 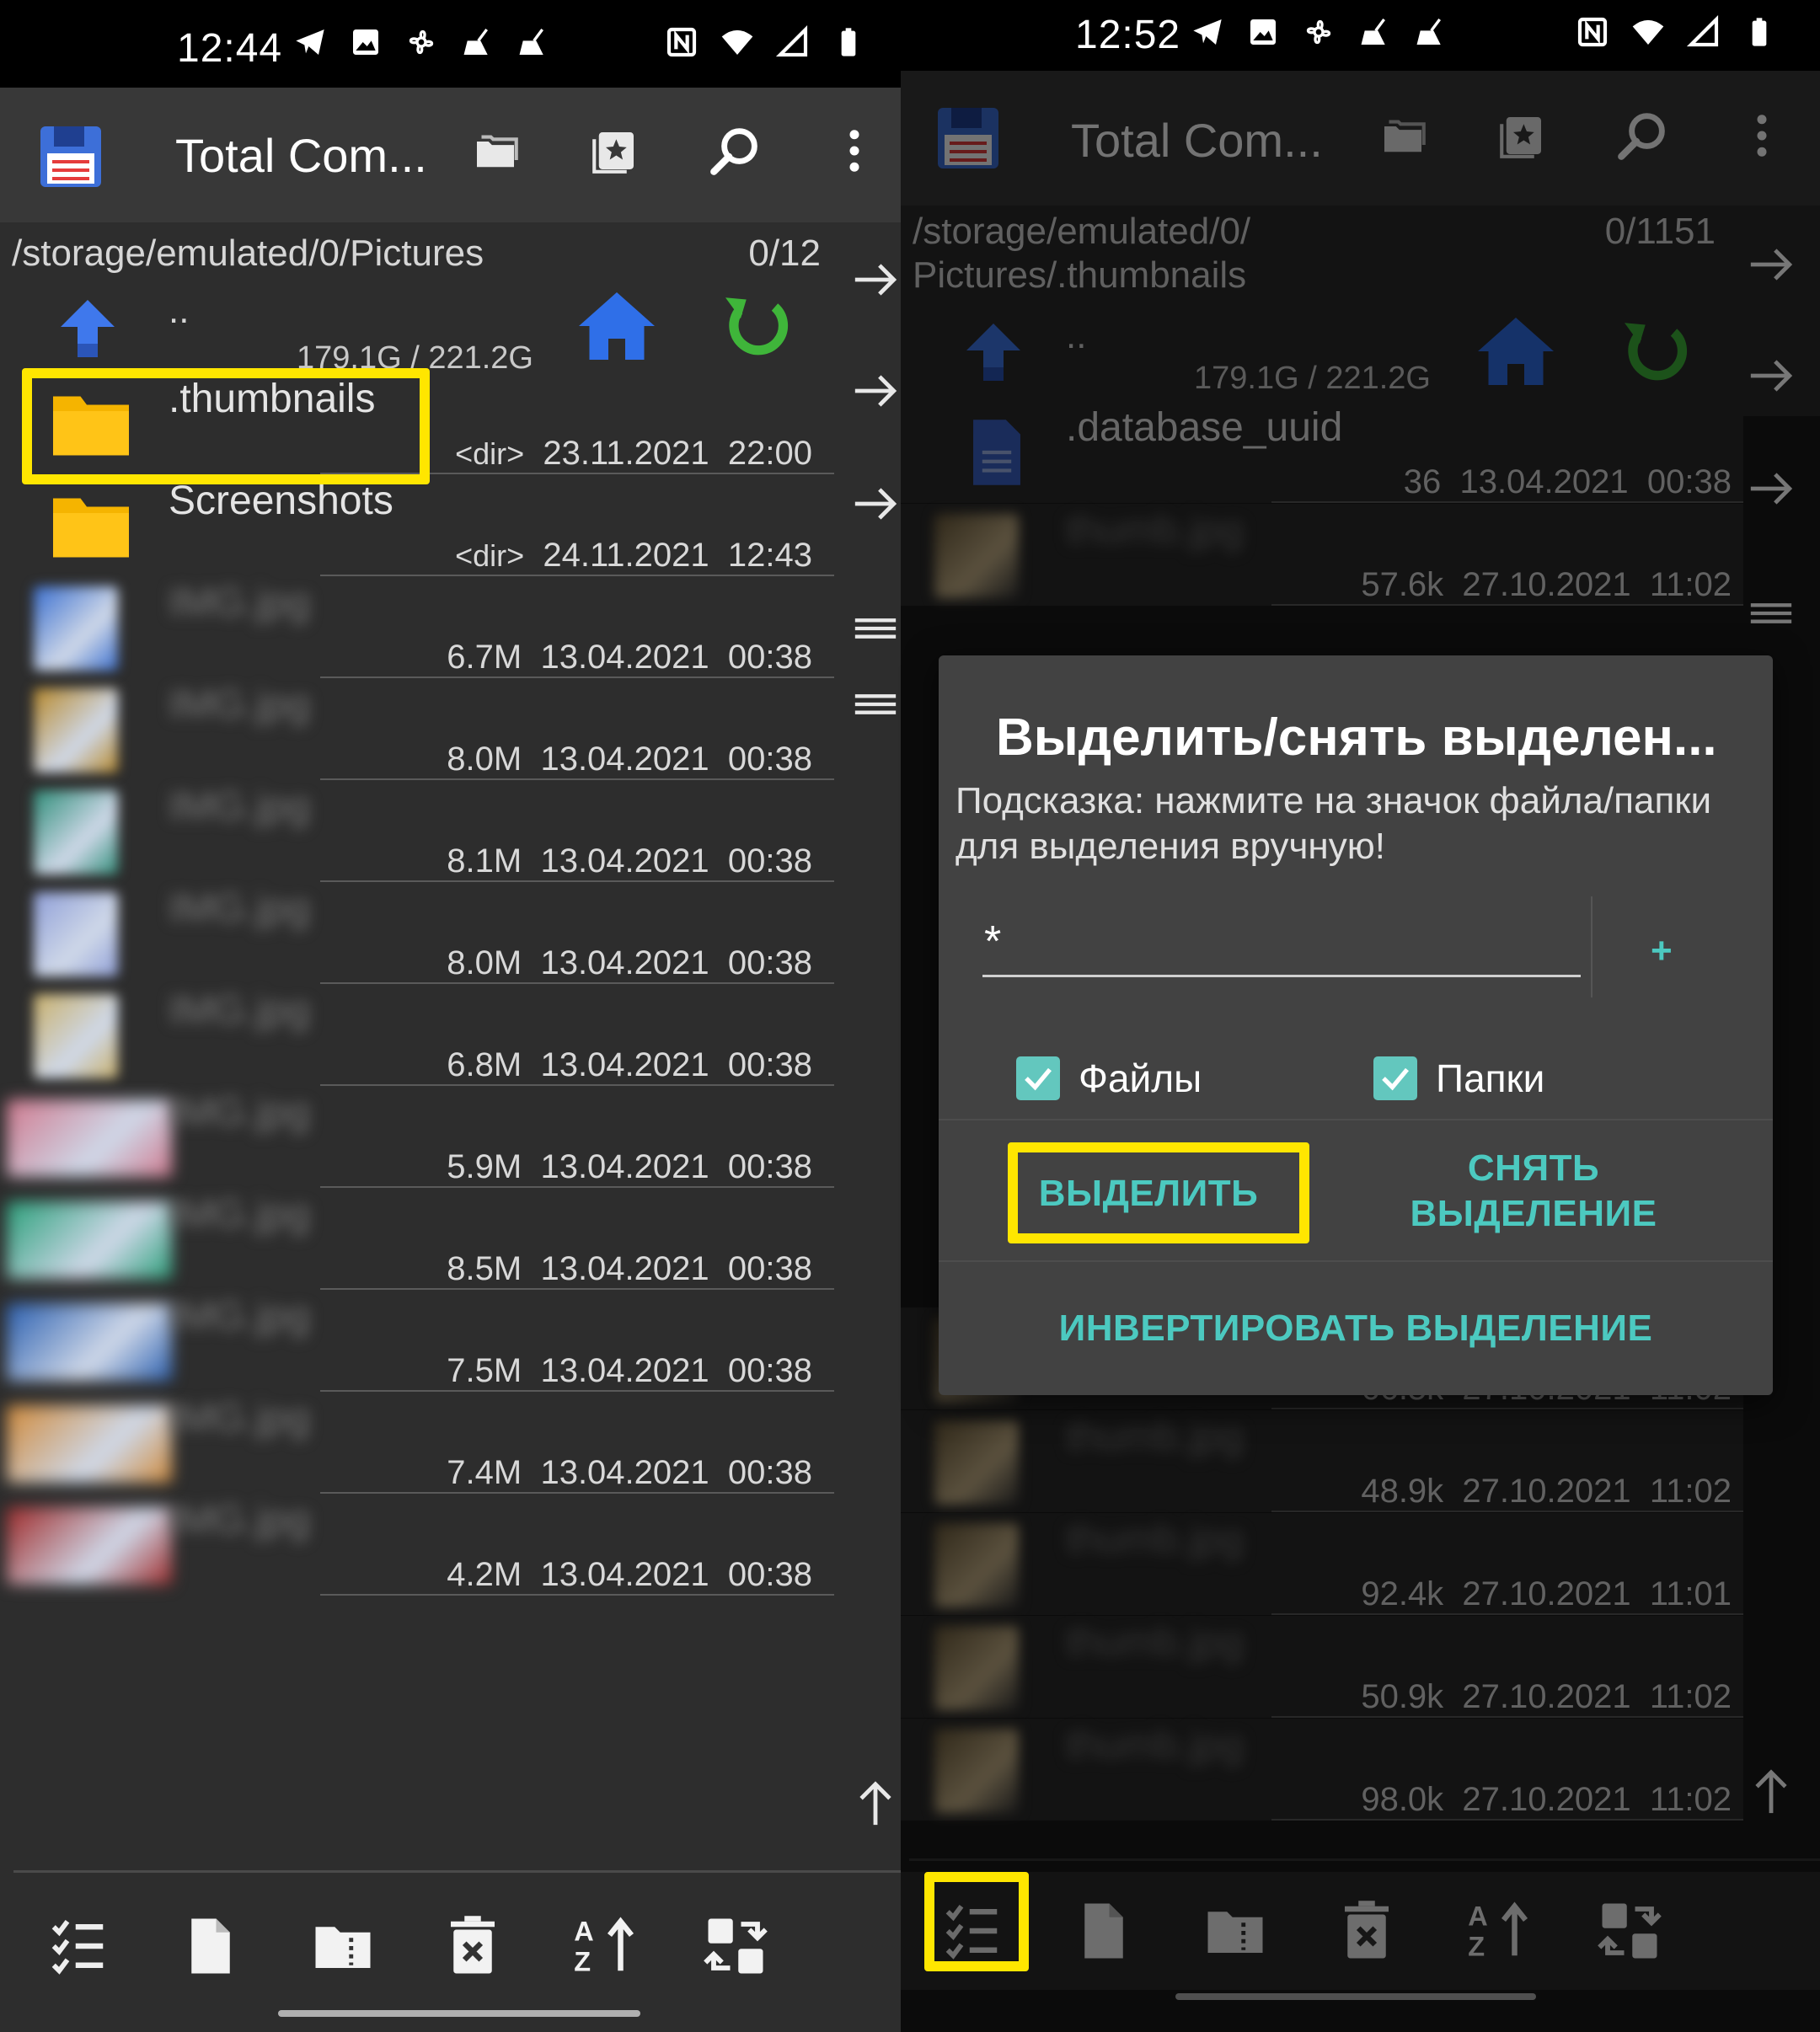 I want to click on folders-checkbox: Папки, so click(x=1458, y=1078).